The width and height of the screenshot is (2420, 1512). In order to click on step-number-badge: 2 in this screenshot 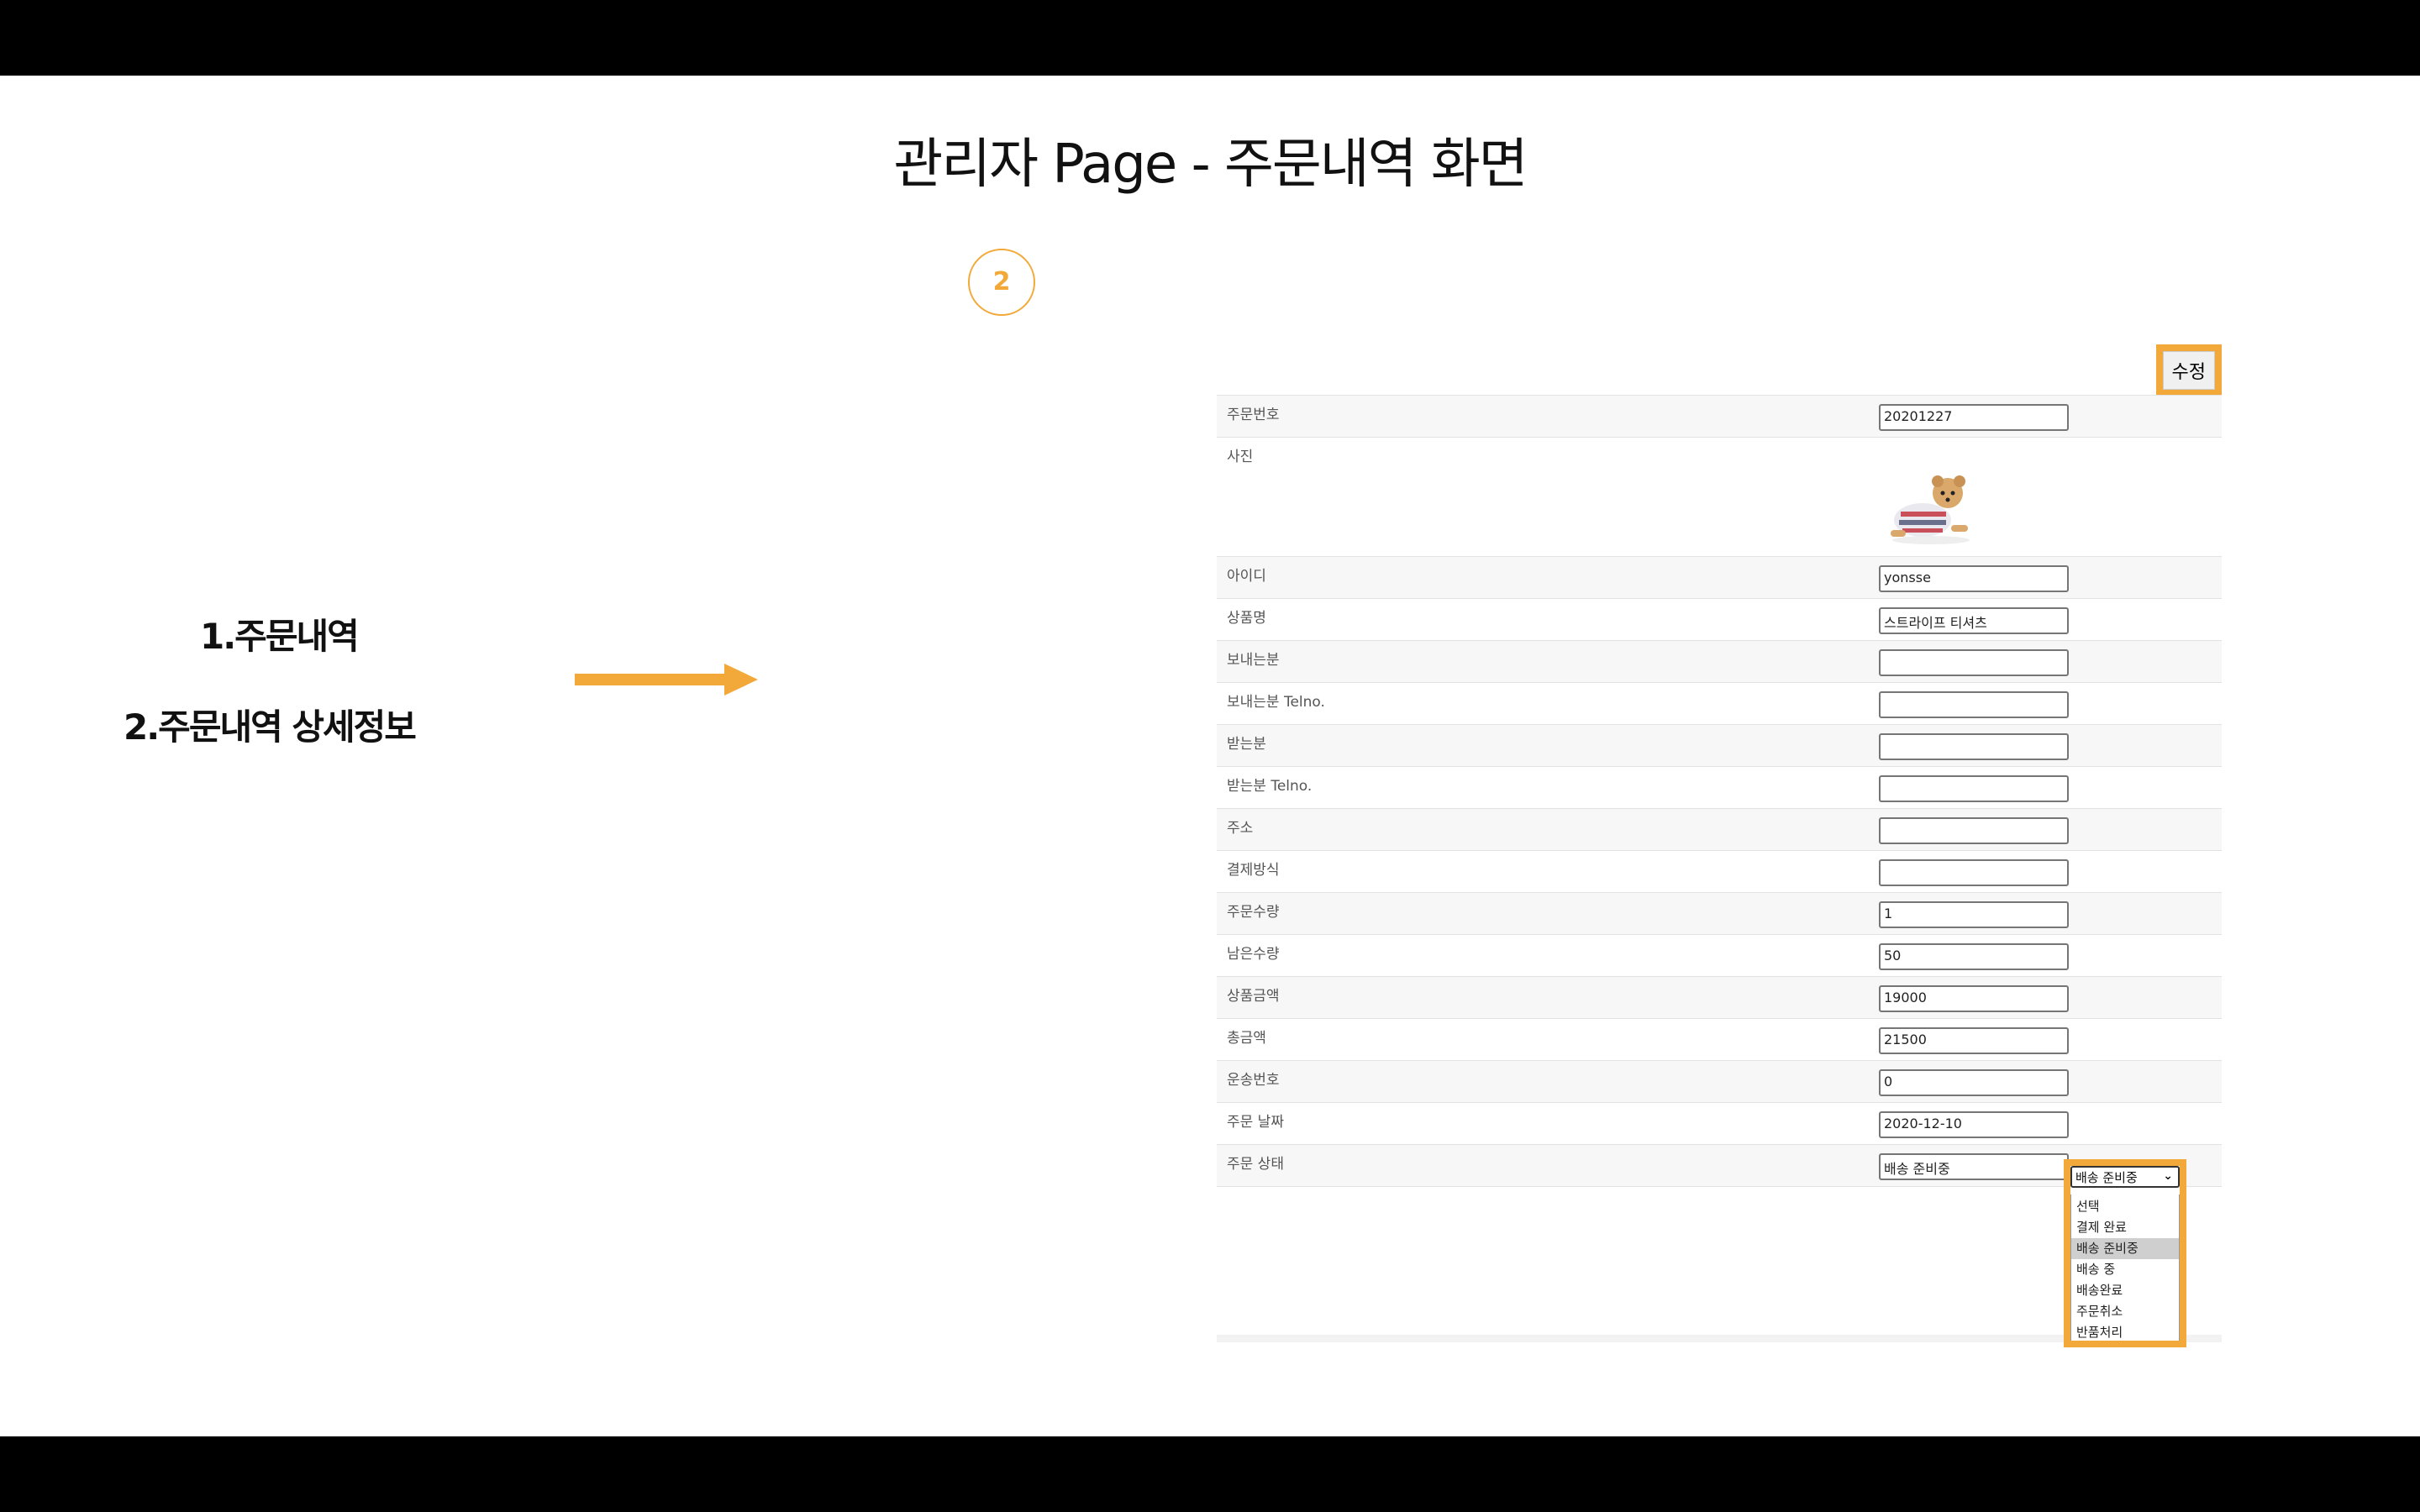, I will do `click(1001, 282)`.